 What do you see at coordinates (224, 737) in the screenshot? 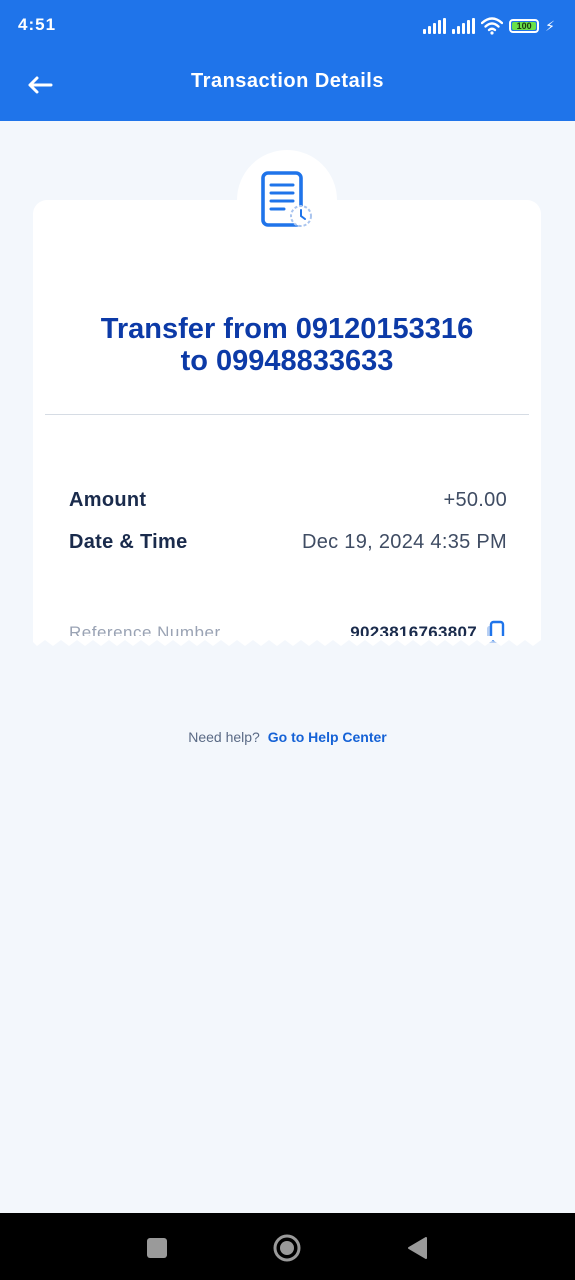
I see `help-question: Need help?` at bounding box center [224, 737].